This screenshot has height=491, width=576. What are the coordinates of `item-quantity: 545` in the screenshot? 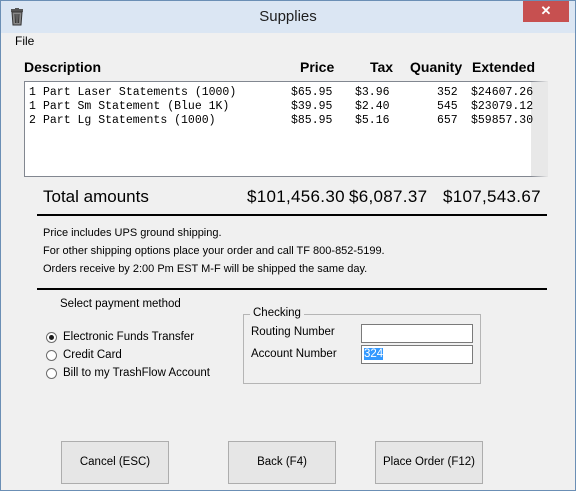 It's located at (447, 106).